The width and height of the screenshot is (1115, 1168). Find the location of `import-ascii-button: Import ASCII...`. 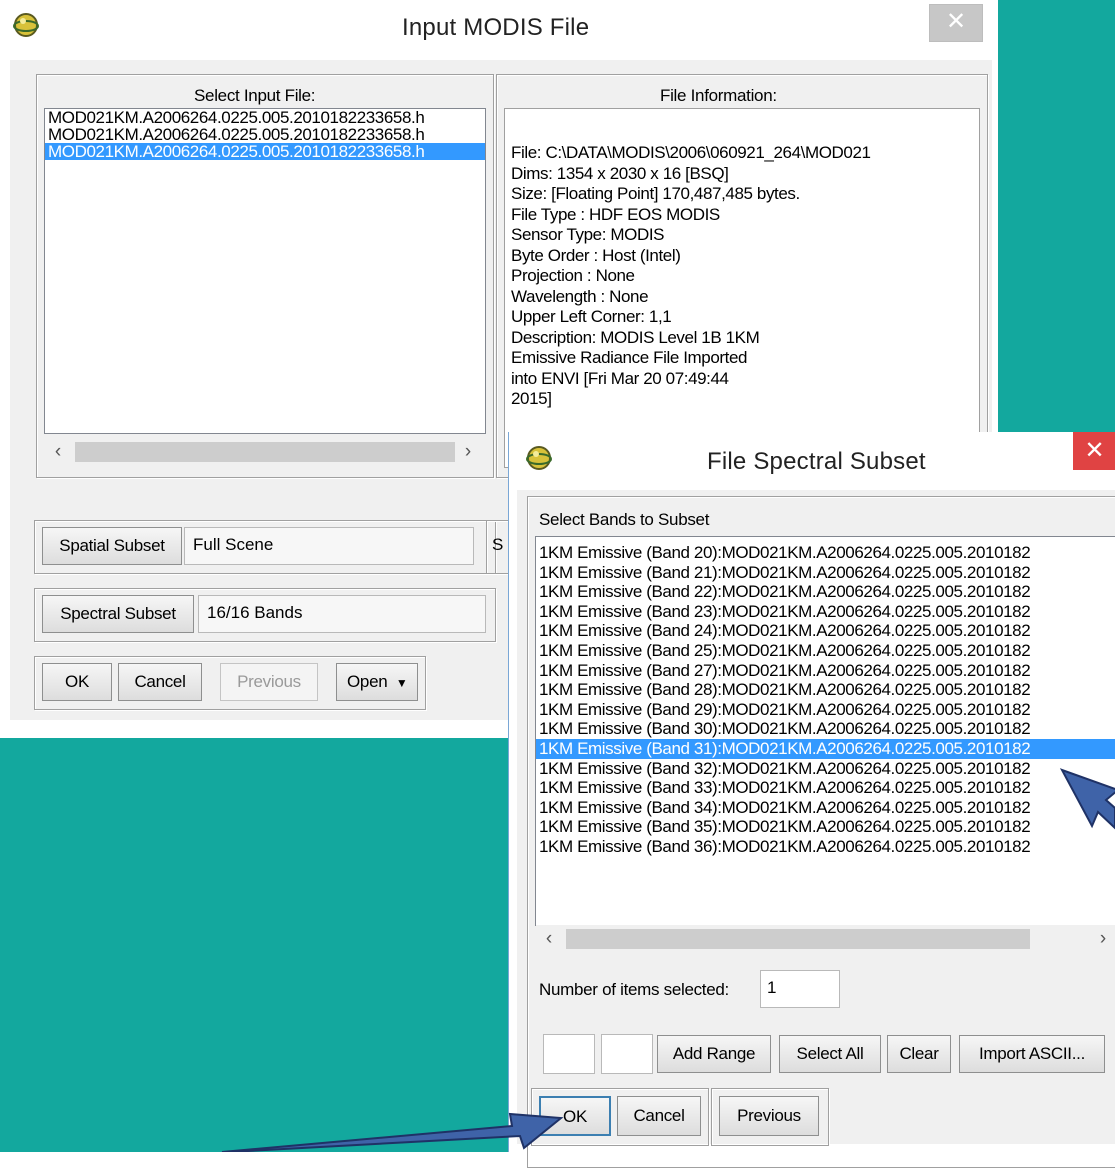

import-ascii-button: Import ASCII... is located at coordinates (1032, 1054).